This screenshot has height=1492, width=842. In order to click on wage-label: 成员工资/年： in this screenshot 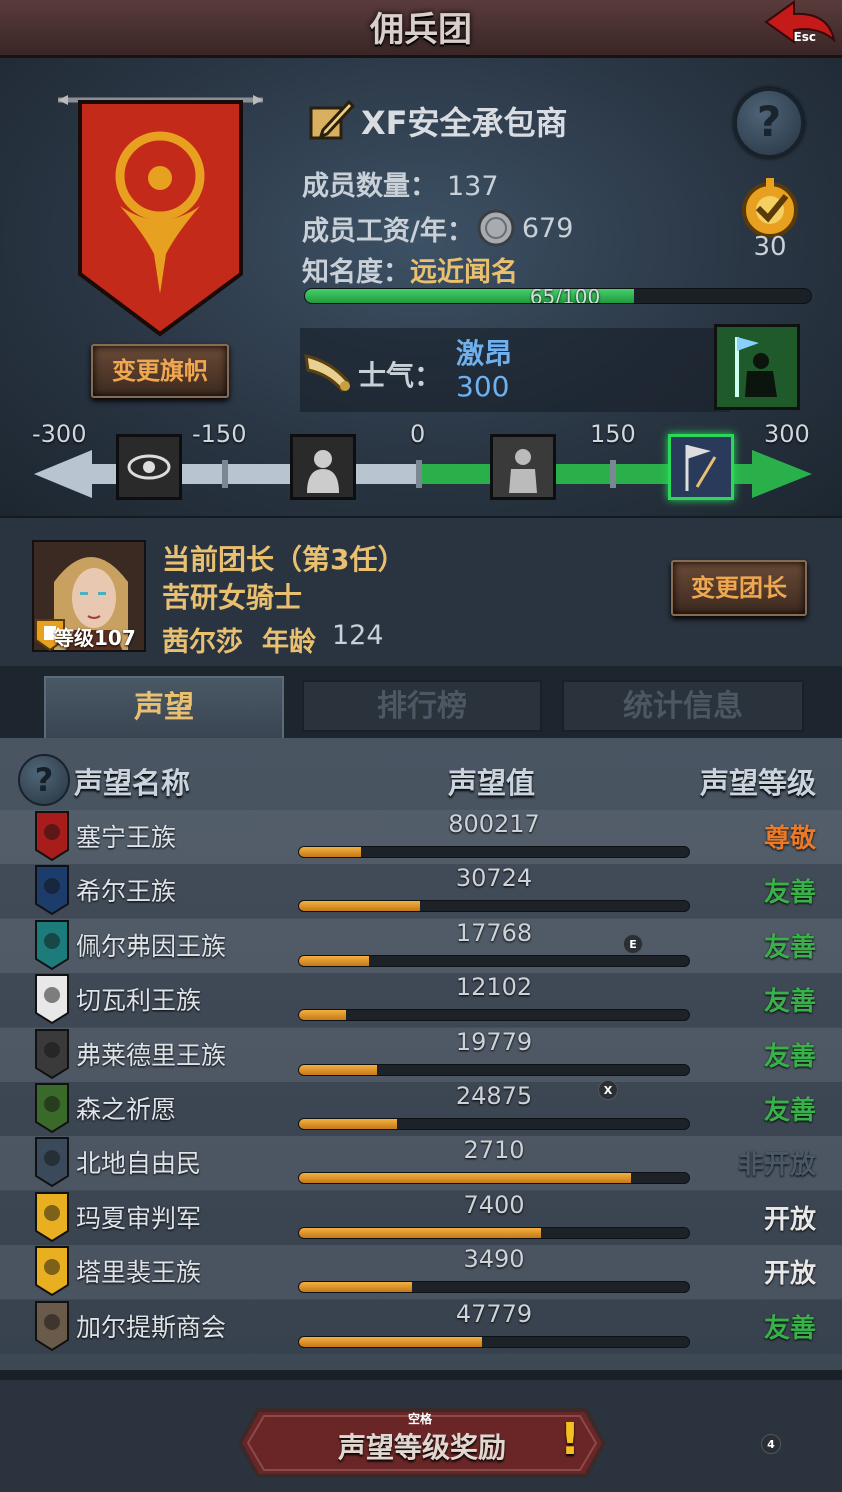, I will do `click(388, 231)`.